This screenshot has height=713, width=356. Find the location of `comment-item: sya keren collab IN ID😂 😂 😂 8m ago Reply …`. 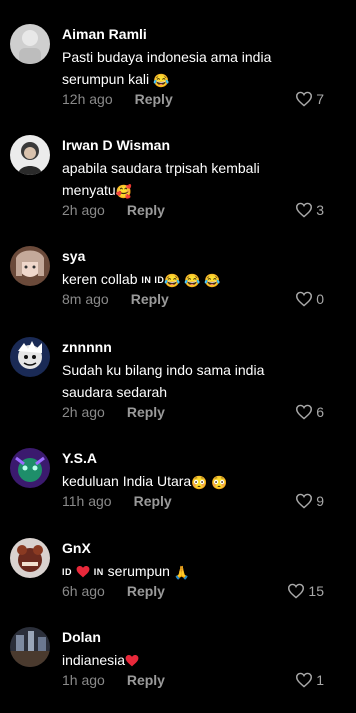

comment-item: sya keren collab IN ID😂 😂 😂 8m ago Reply … is located at coordinates (178, 291).